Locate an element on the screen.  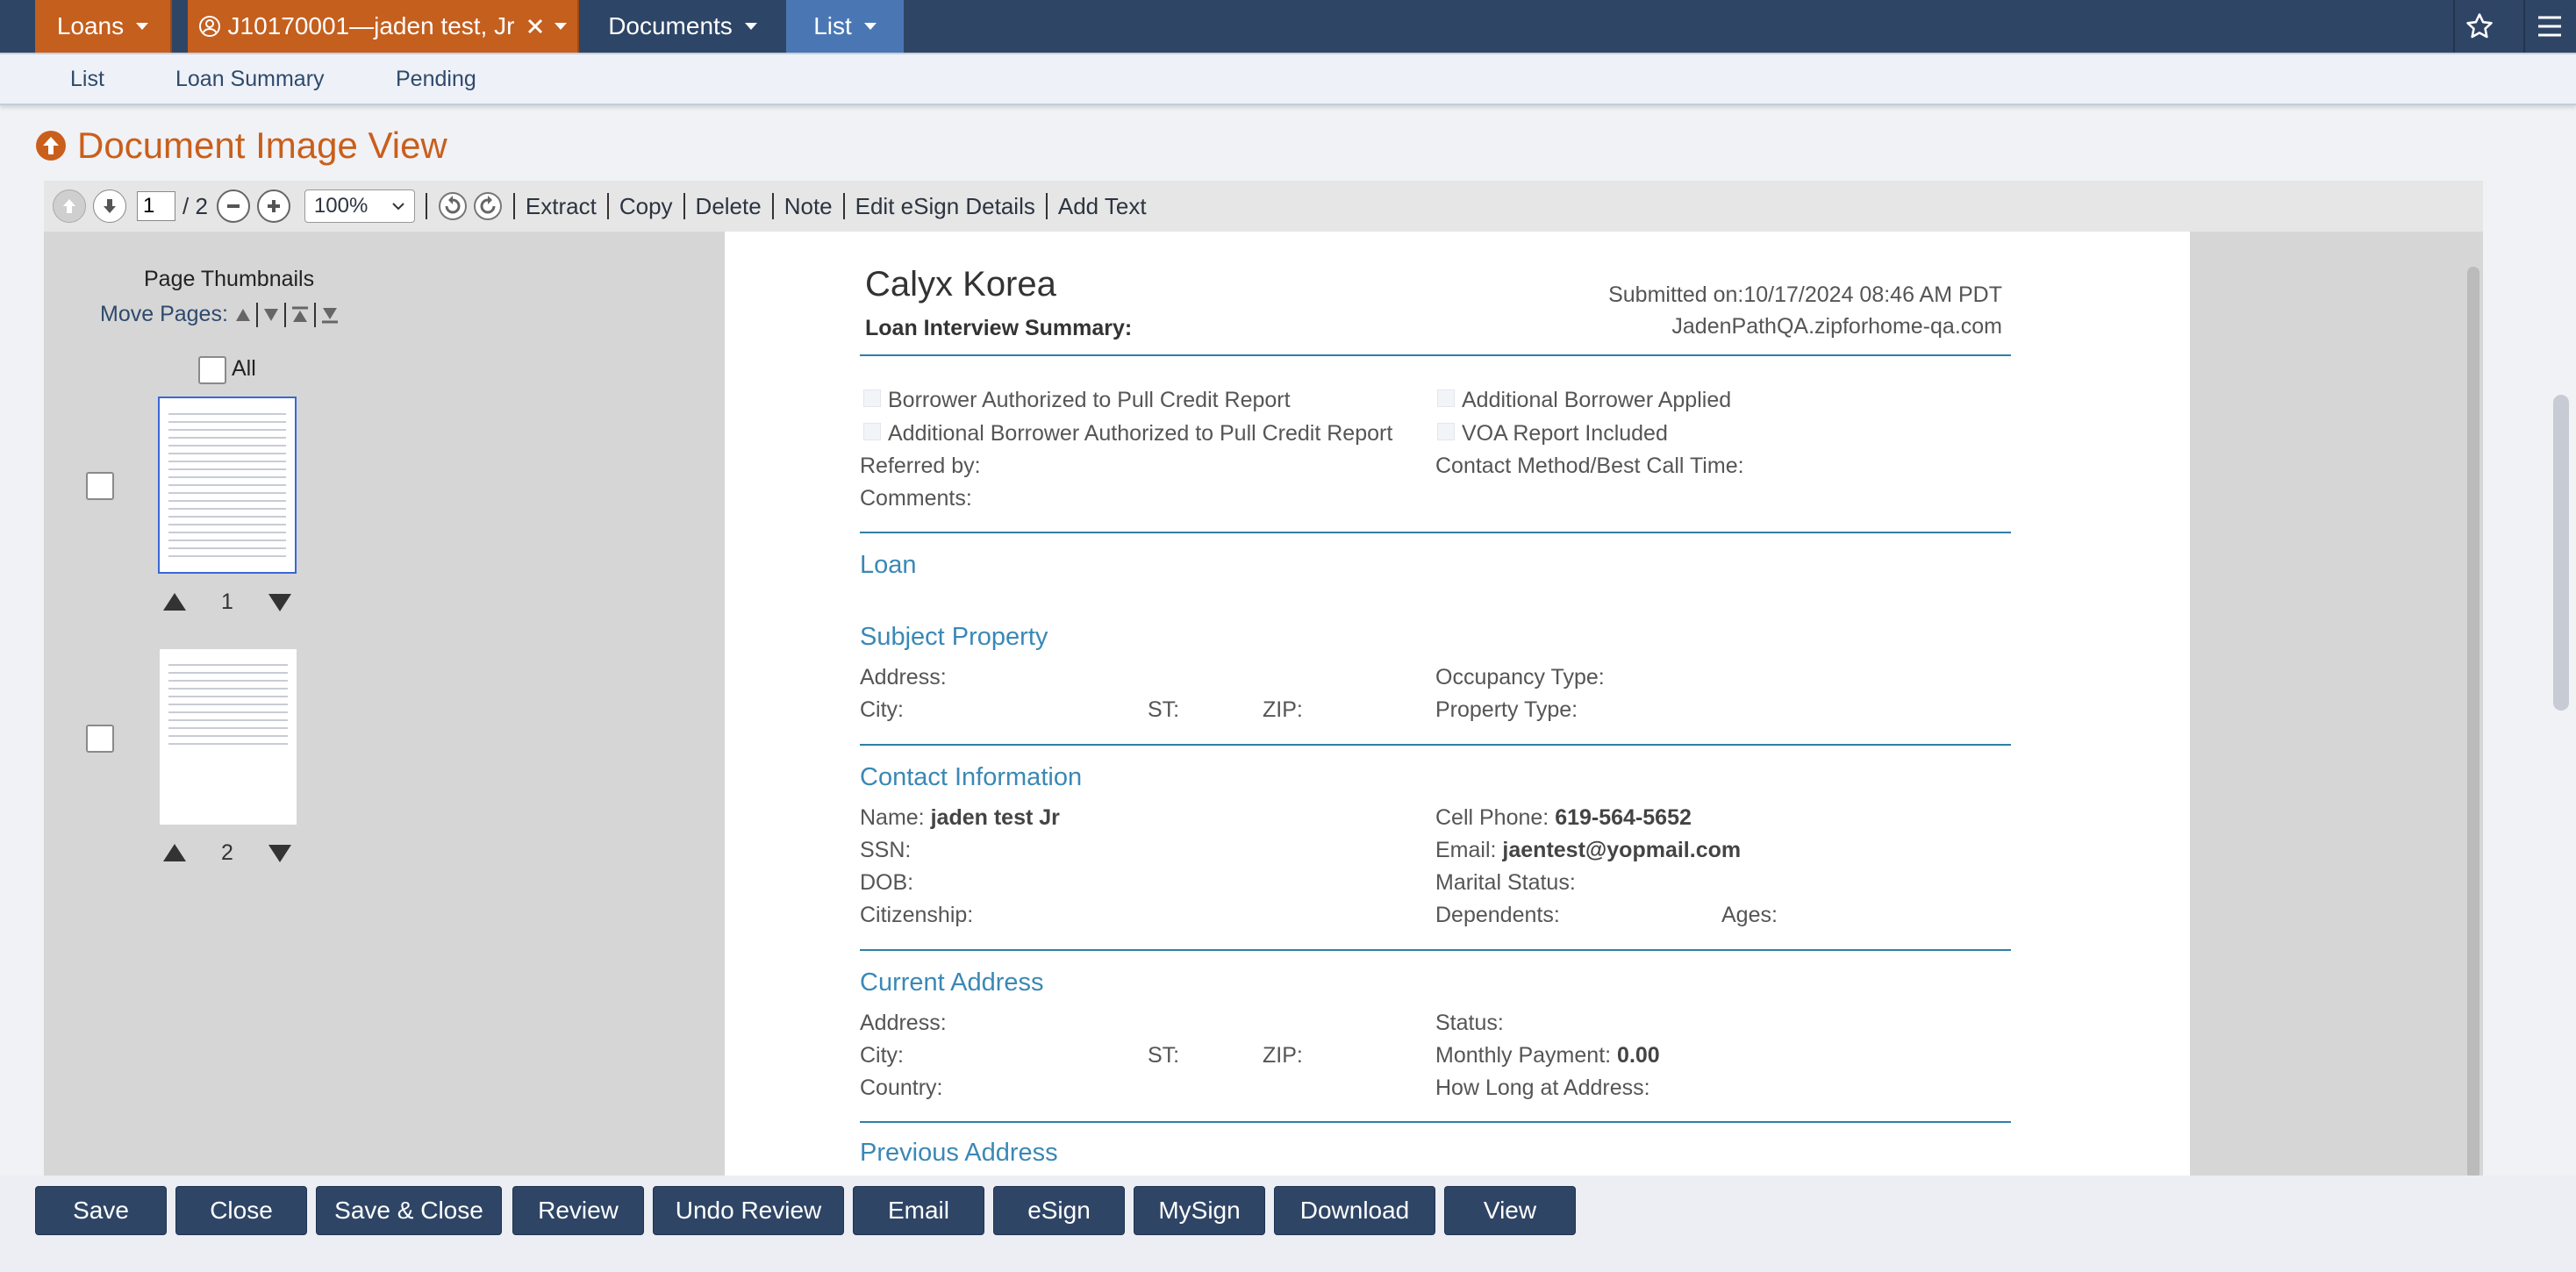
previous-page-button is located at coordinates (69, 206).